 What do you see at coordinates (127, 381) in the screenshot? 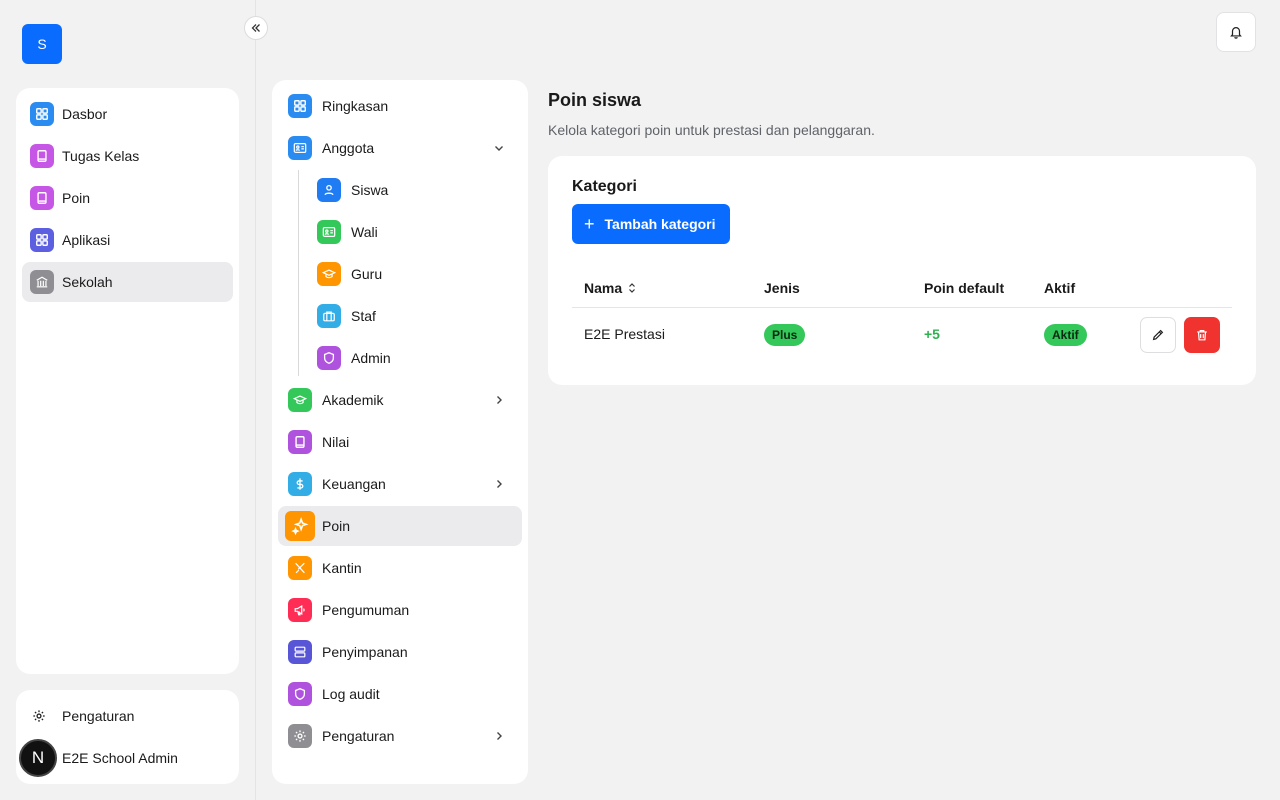
I see `rail-nav: Dasbor Tugas Kelas Poin Aplikasi Sekolah` at bounding box center [127, 381].